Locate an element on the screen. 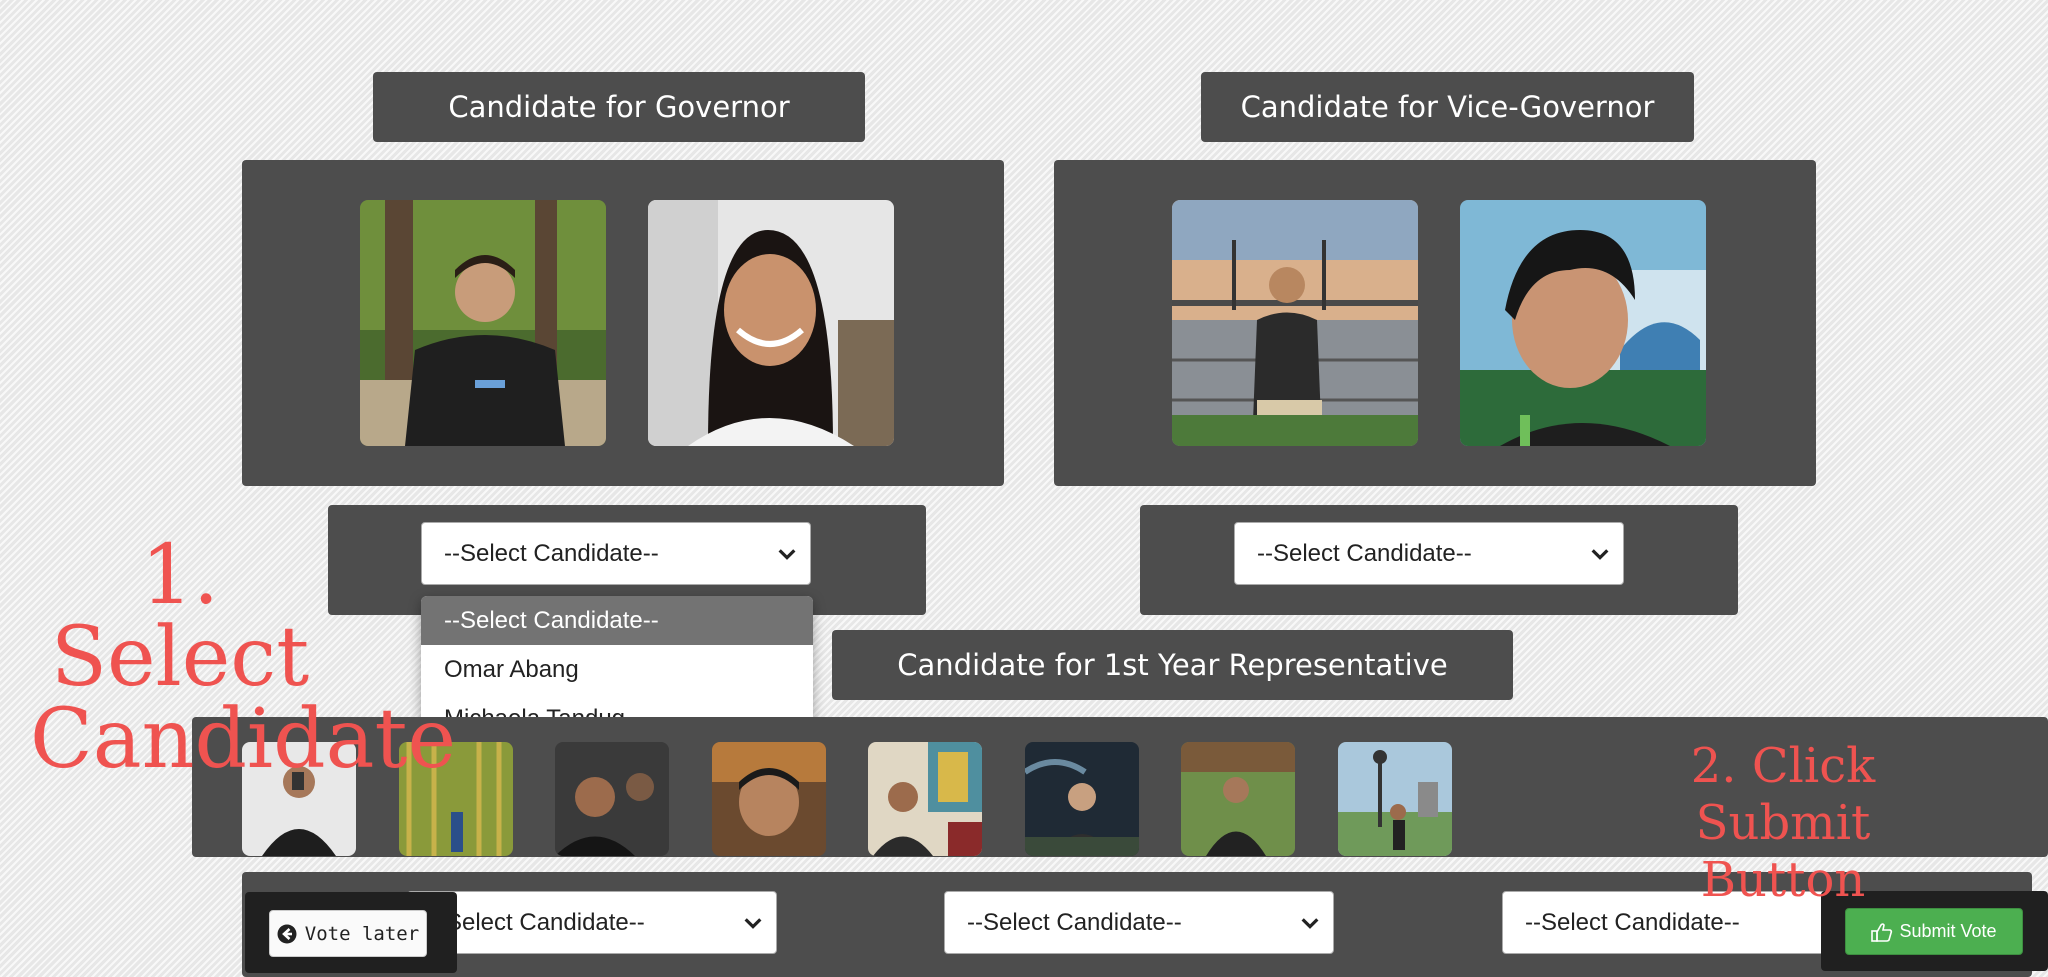 The image size is (2048, 977). first-year-rep-title: Candidate for 1st Year Representative is located at coordinates (1172, 665).